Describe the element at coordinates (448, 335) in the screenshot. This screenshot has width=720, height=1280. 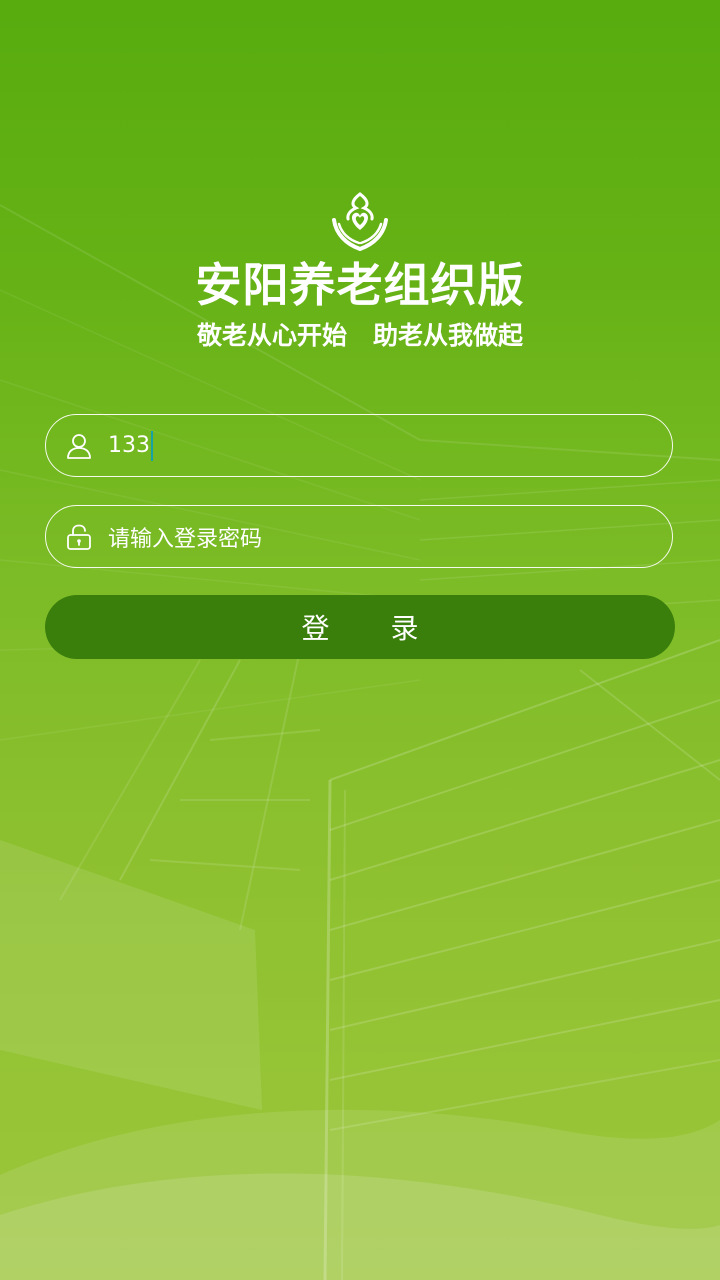
I see `slogan-right: 助老从我做起` at that location.